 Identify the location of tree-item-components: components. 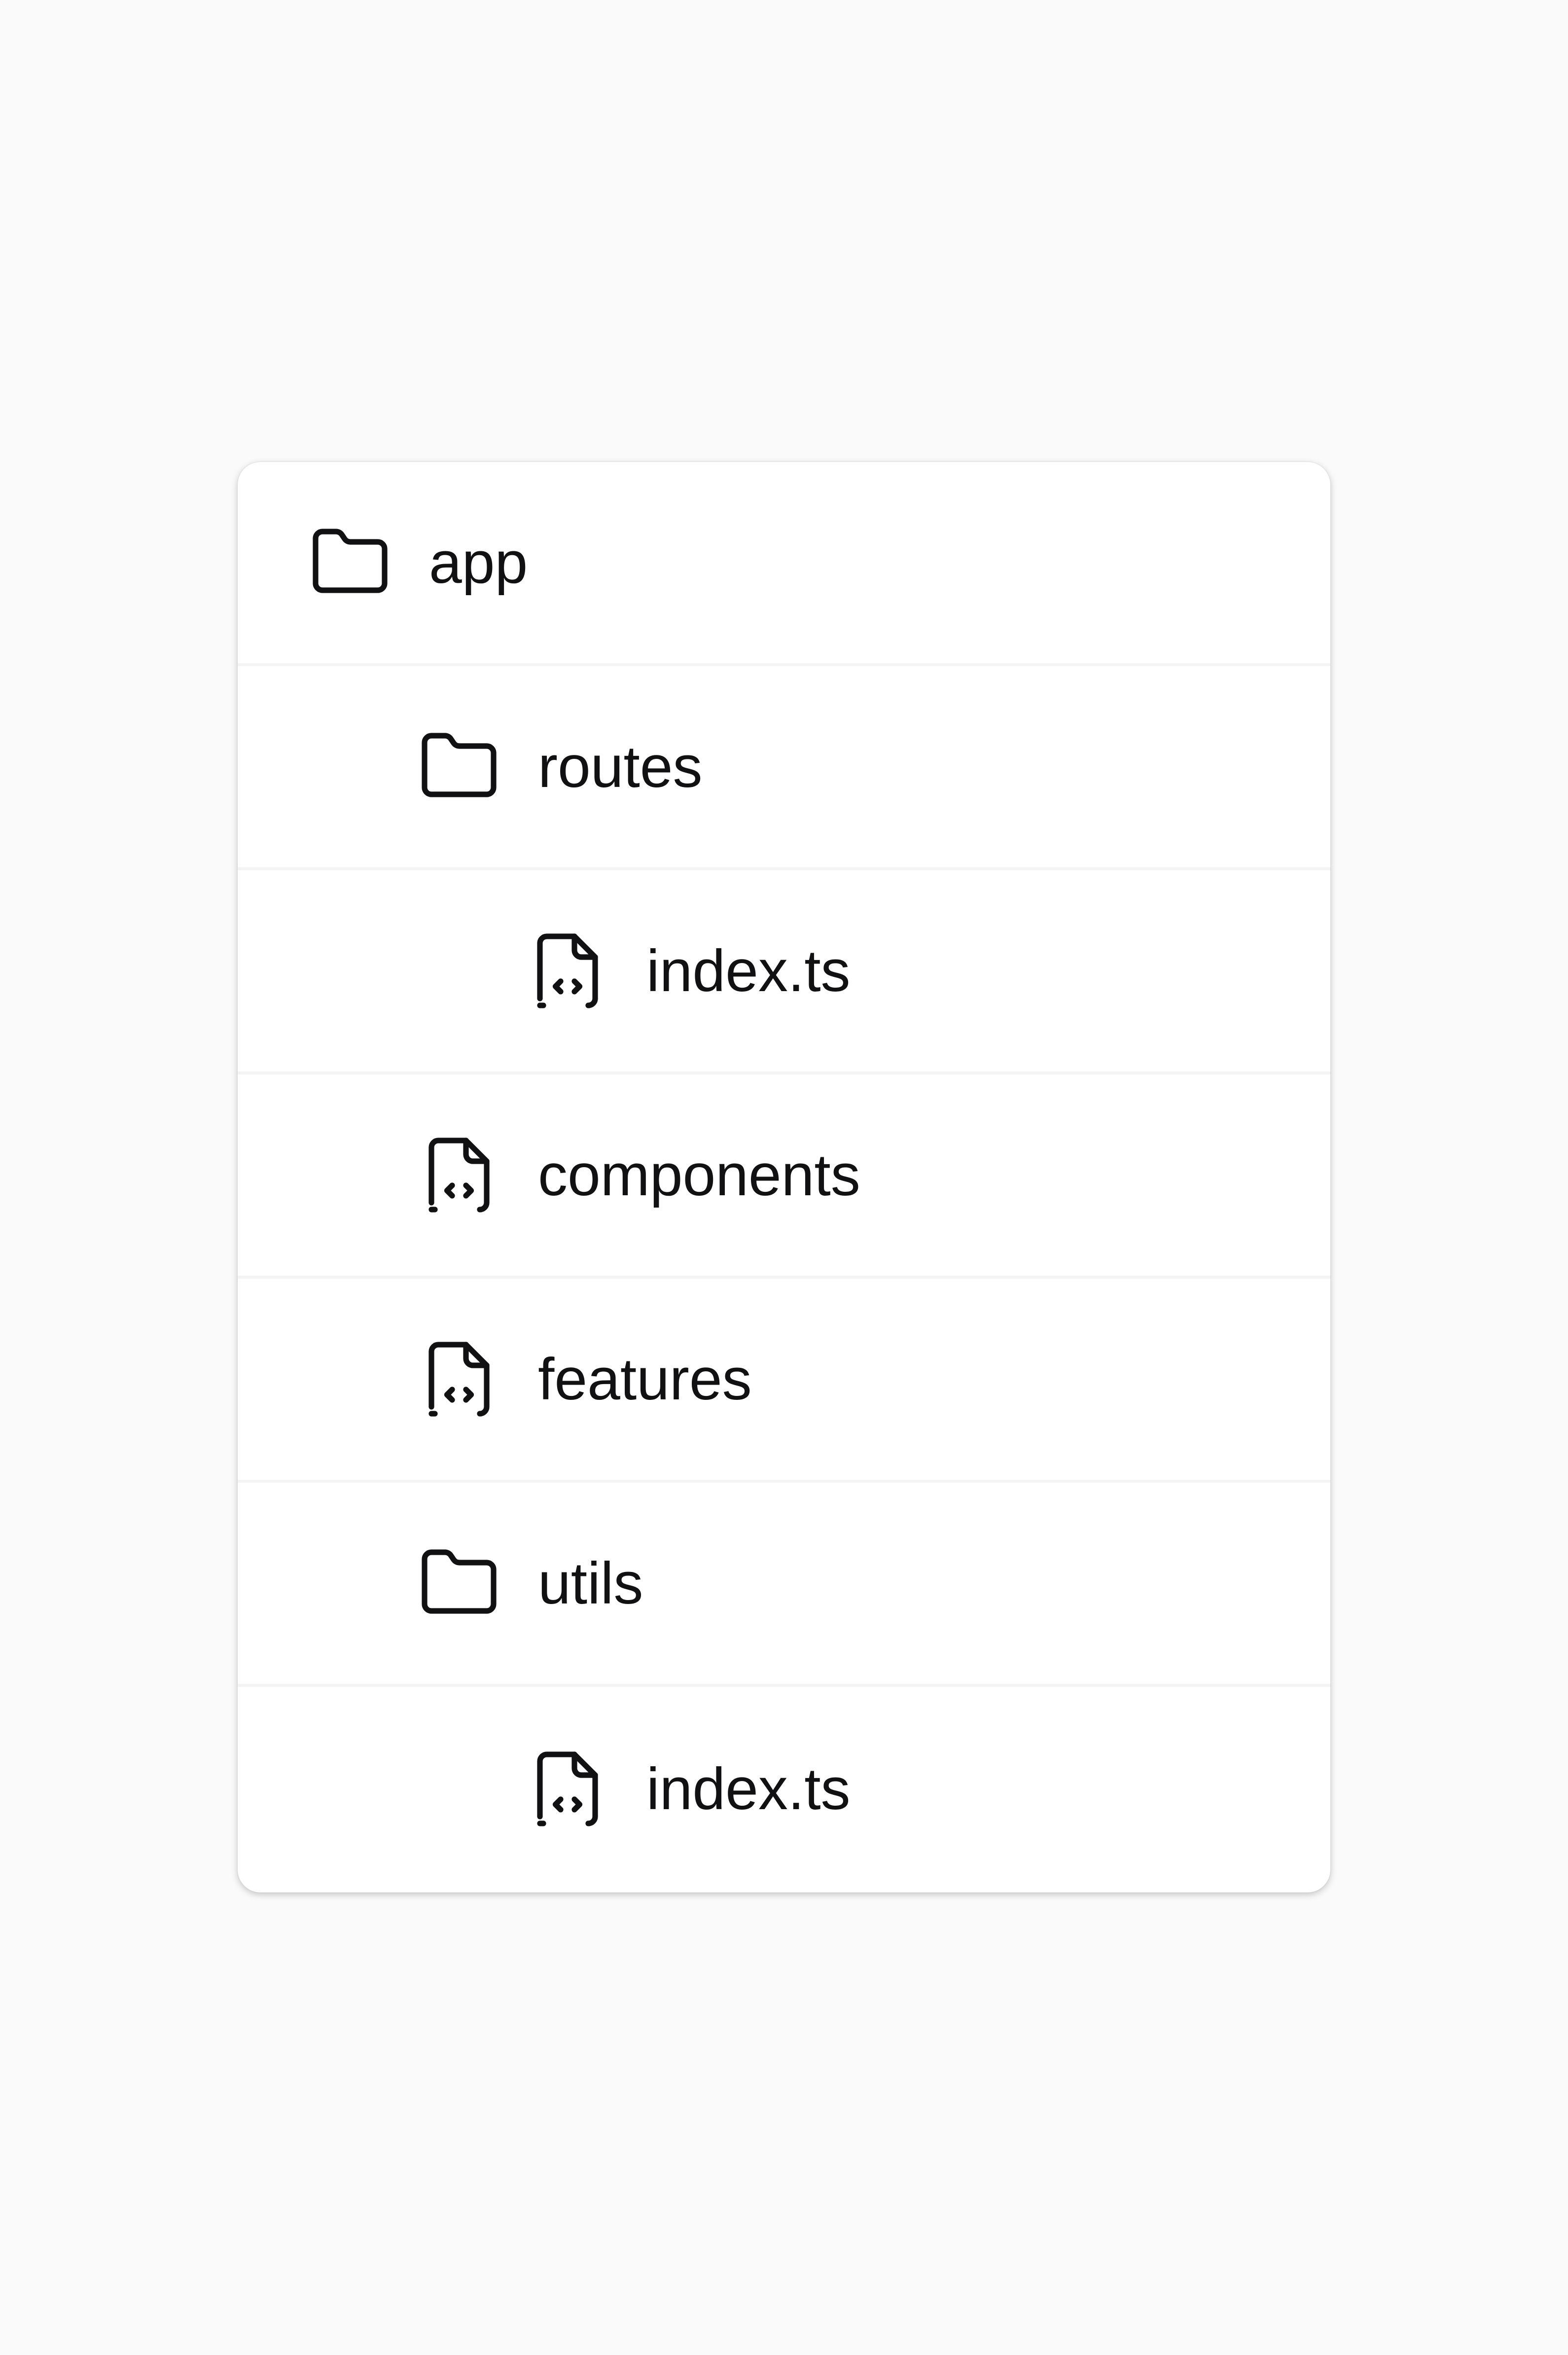
(784, 1176).